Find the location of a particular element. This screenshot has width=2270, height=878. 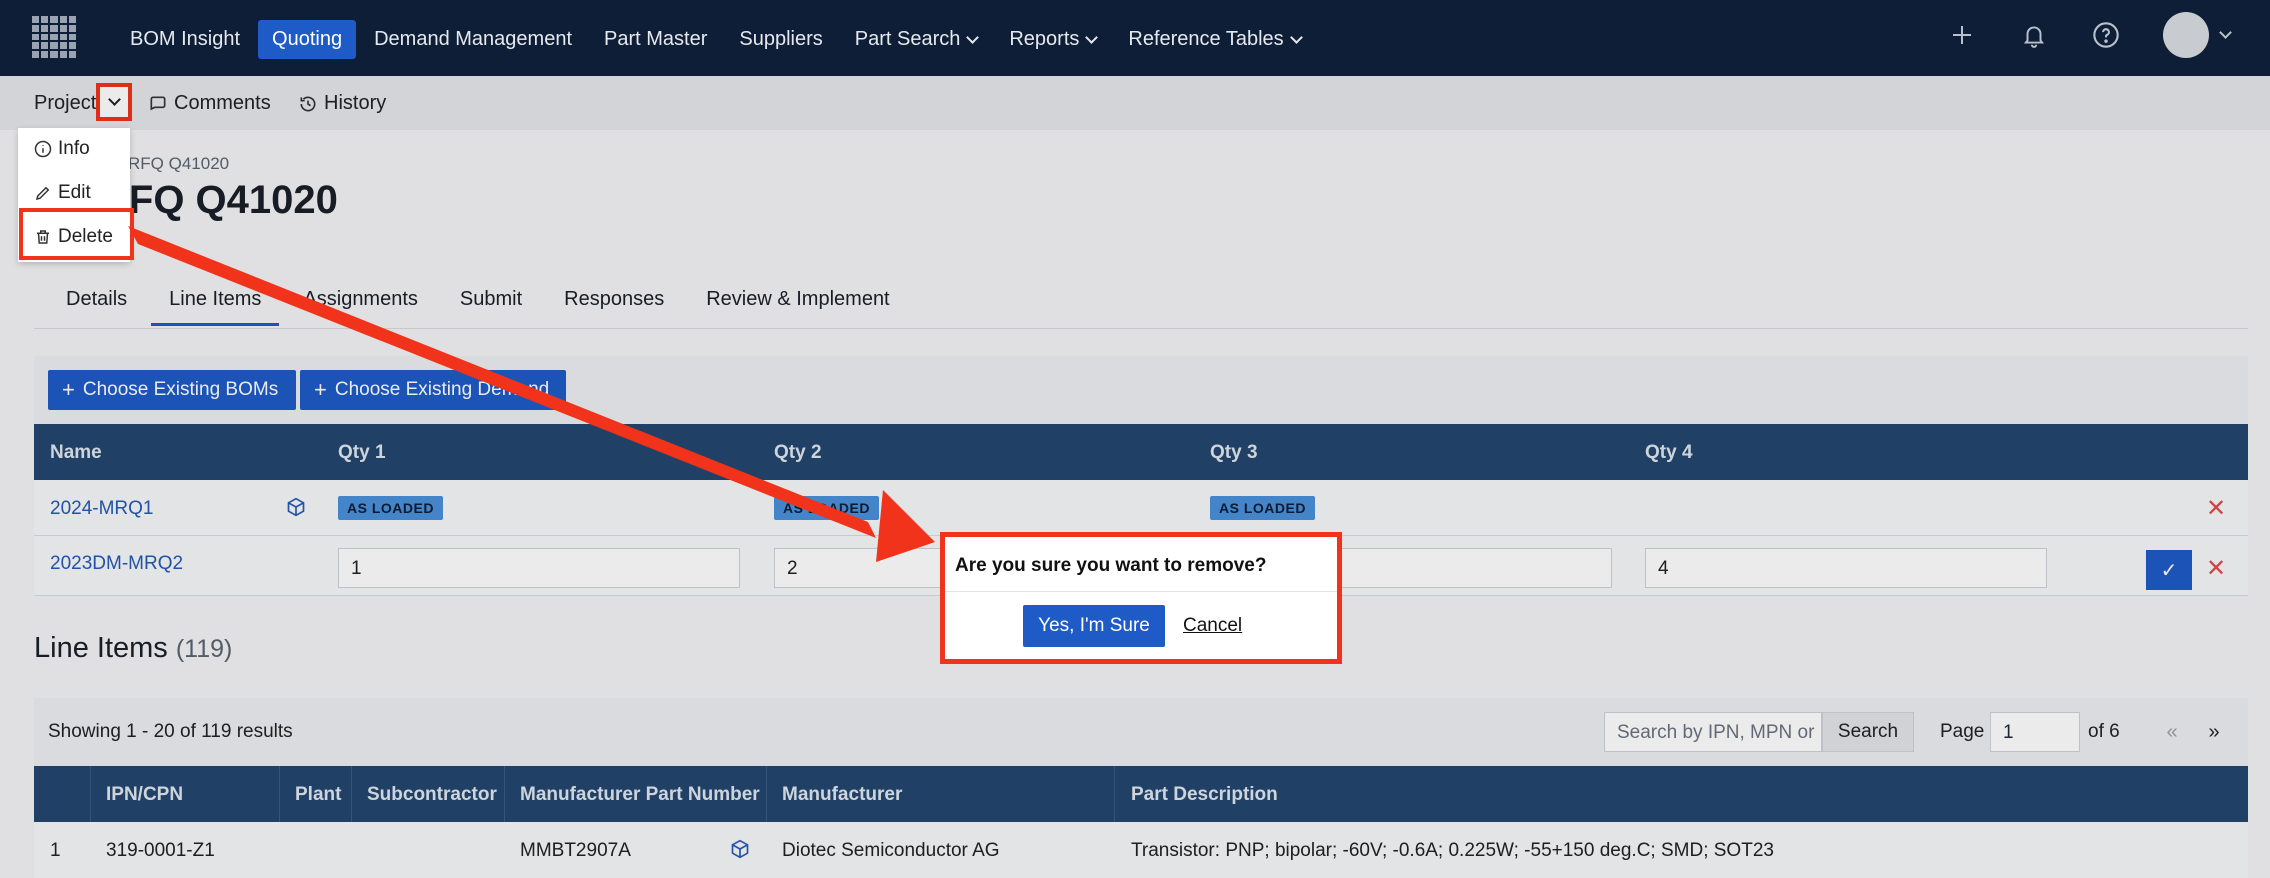

nav-item-label: Part Master is located at coordinates (656, 39).